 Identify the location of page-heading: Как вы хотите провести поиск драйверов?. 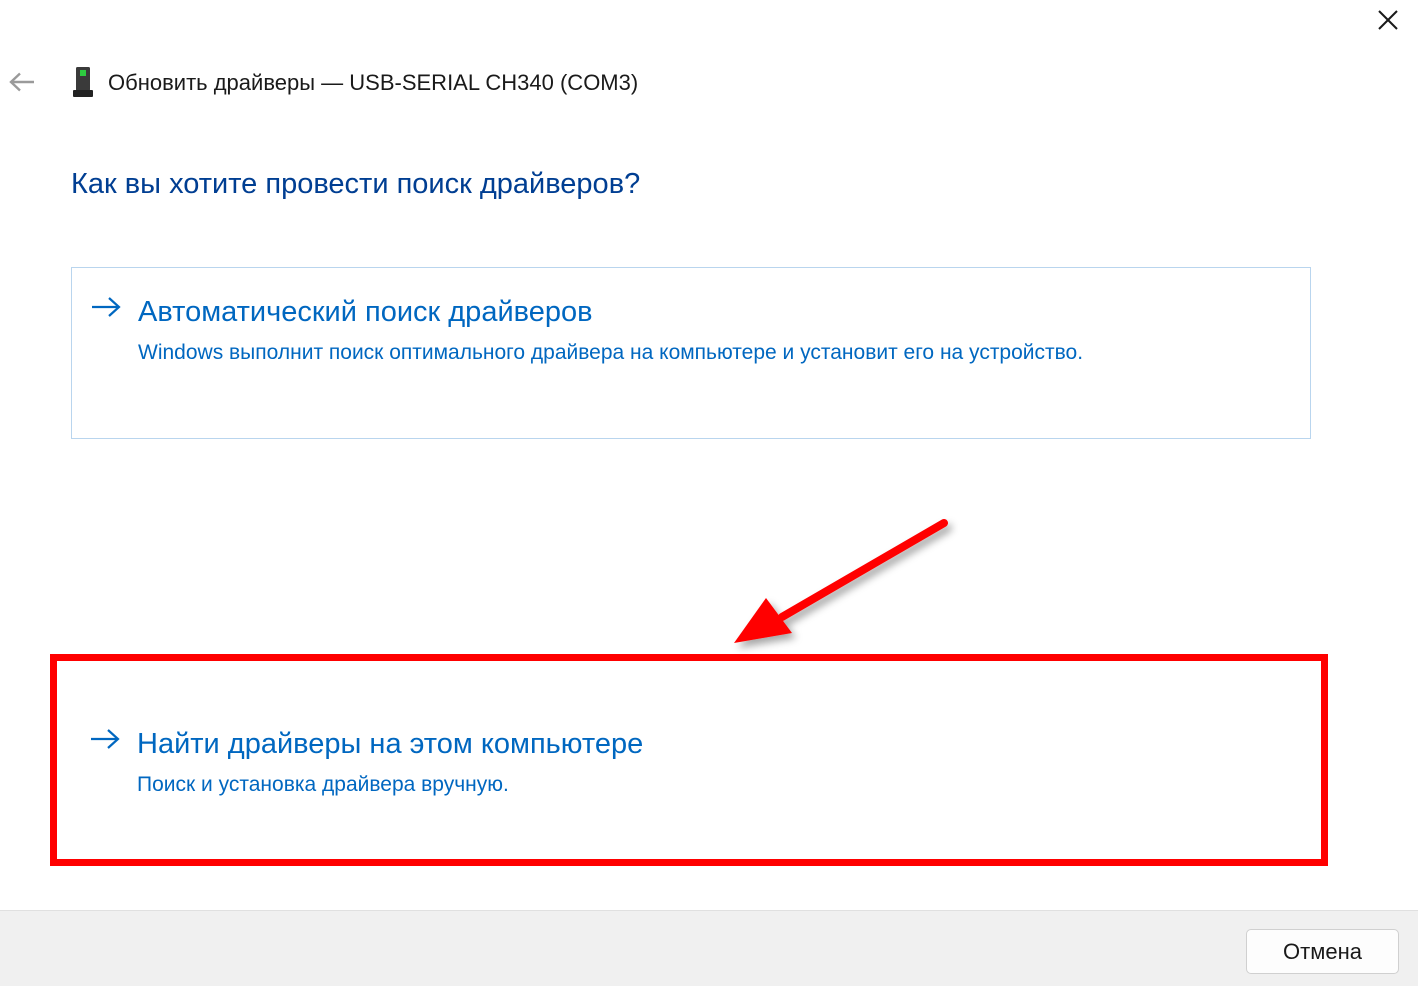
(356, 184).